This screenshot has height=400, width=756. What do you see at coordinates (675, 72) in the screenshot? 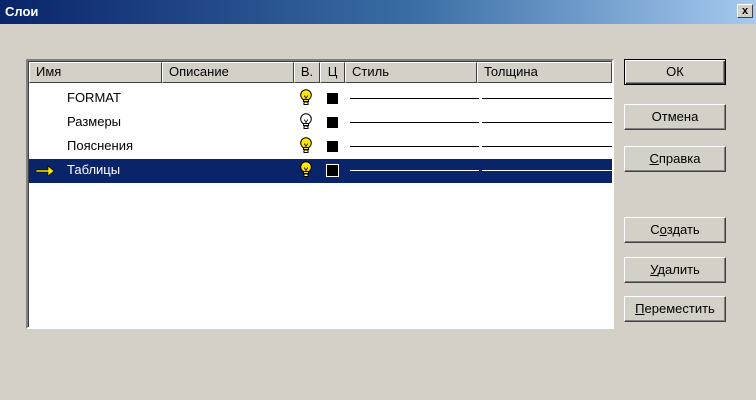
I see `ok-button: ОК` at bounding box center [675, 72].